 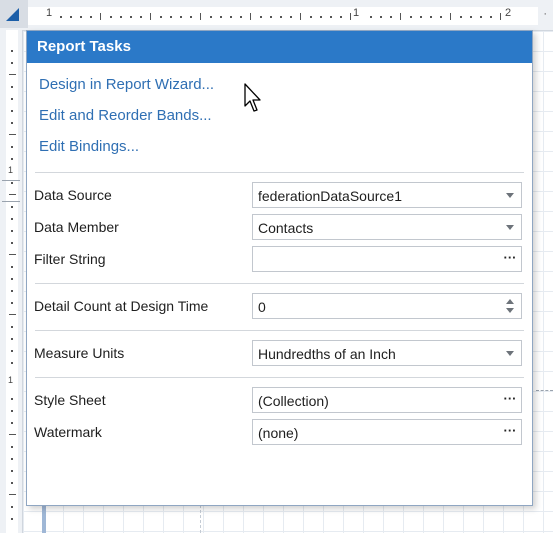 What do you see at coordinates (387, 259) in the screenshot?
I see `filter-string-field: ···` at bounding box center [387, 259].